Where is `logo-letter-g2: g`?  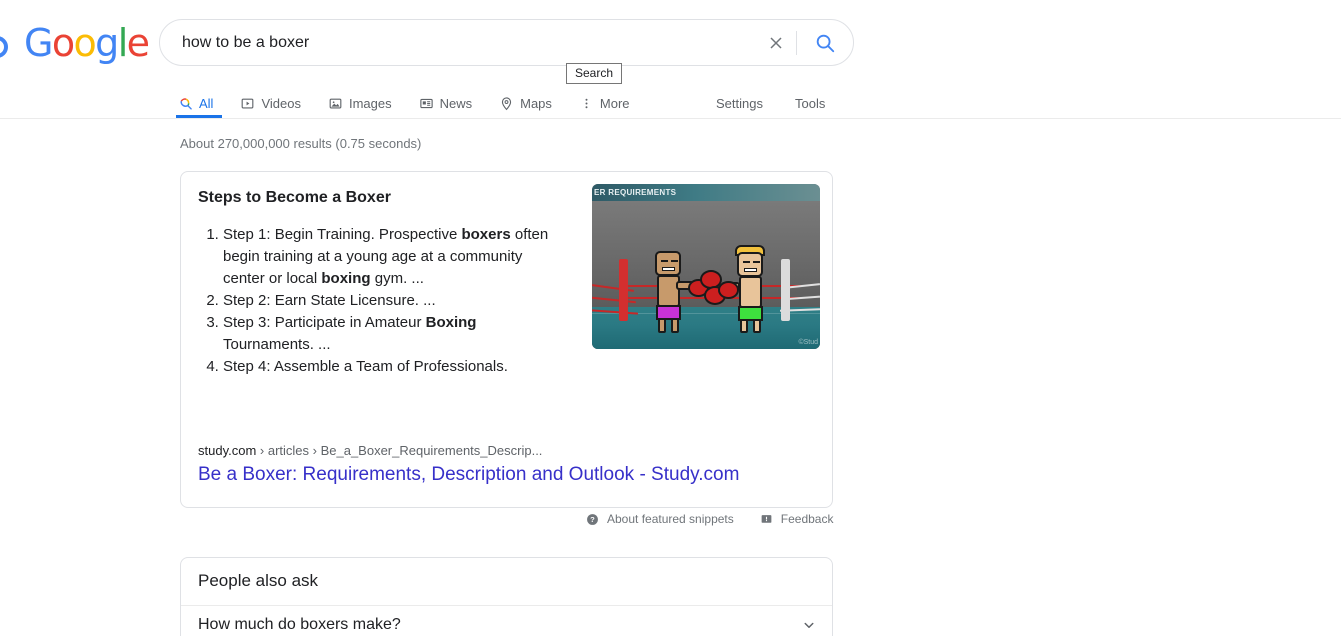
logo-letter-g2: g is located at coordinates (107, 43).